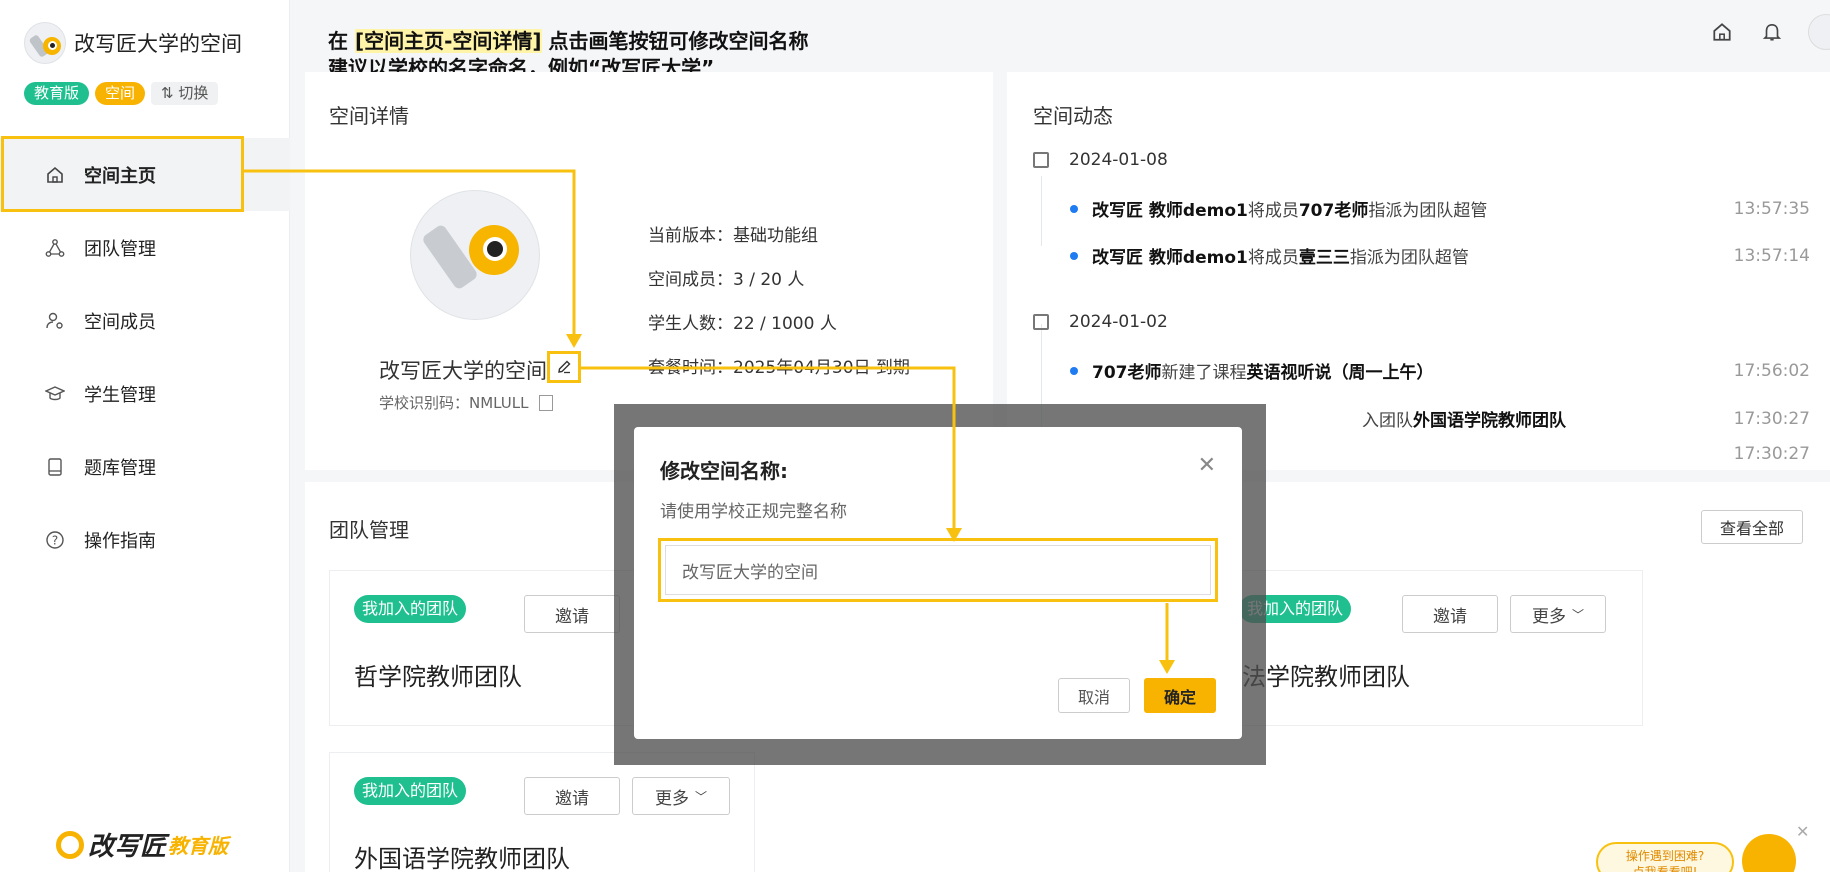 This screenshot has height=872, width=1830. I want to click on instruction-line-1: 在 [空间主页-空间详情] 点击画笔按钮可修改空间名称, so click(568, 41).